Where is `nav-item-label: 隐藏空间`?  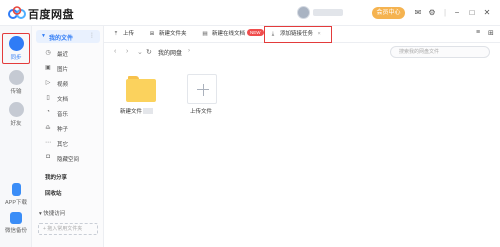
nav-item-label: 隐藏空间 is located at coordinates (68, 159).